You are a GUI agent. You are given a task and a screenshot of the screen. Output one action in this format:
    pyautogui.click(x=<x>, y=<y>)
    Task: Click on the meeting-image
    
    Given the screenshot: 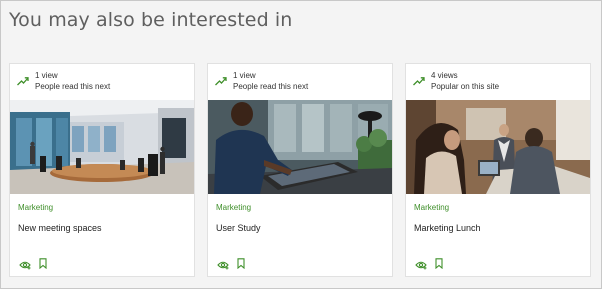 What is the action you would take?
    pyautogui.click(x=498, y=147)
    